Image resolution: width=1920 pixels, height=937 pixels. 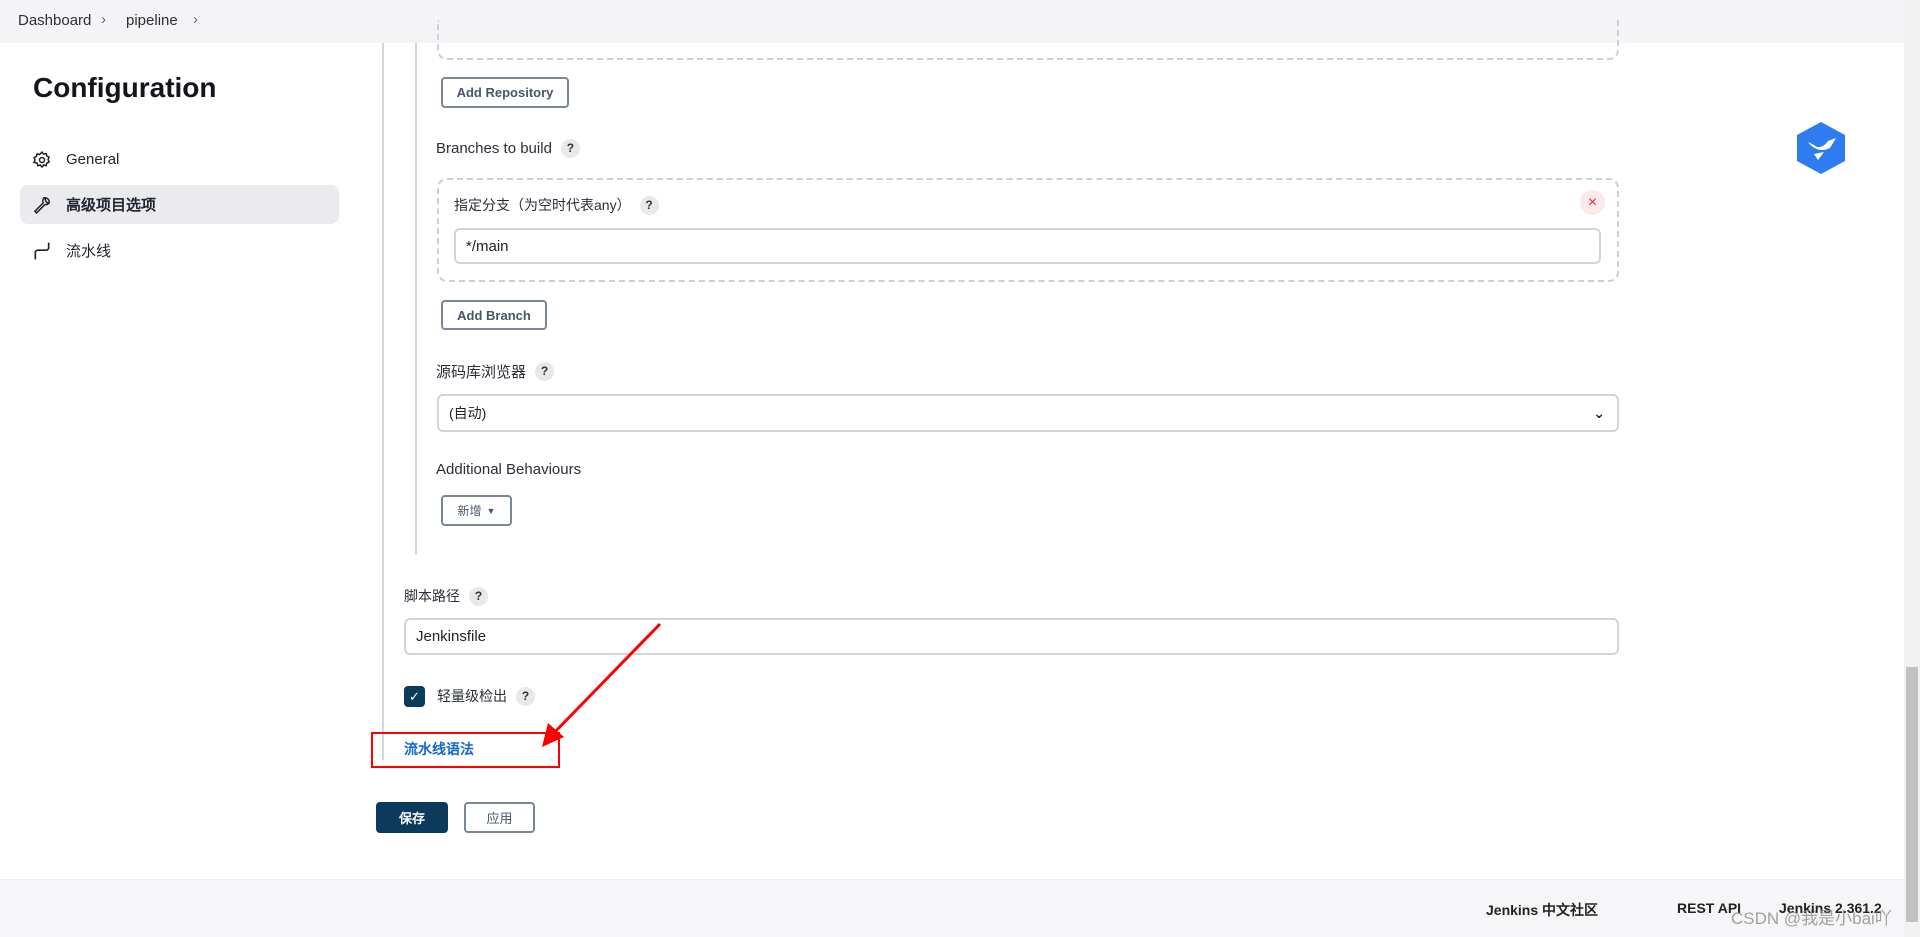 What do you see at coordinates (111, 205) in the screenshot?
I see `sidebar-item-label: 高级项目选项` at bounding box center [111, 205].